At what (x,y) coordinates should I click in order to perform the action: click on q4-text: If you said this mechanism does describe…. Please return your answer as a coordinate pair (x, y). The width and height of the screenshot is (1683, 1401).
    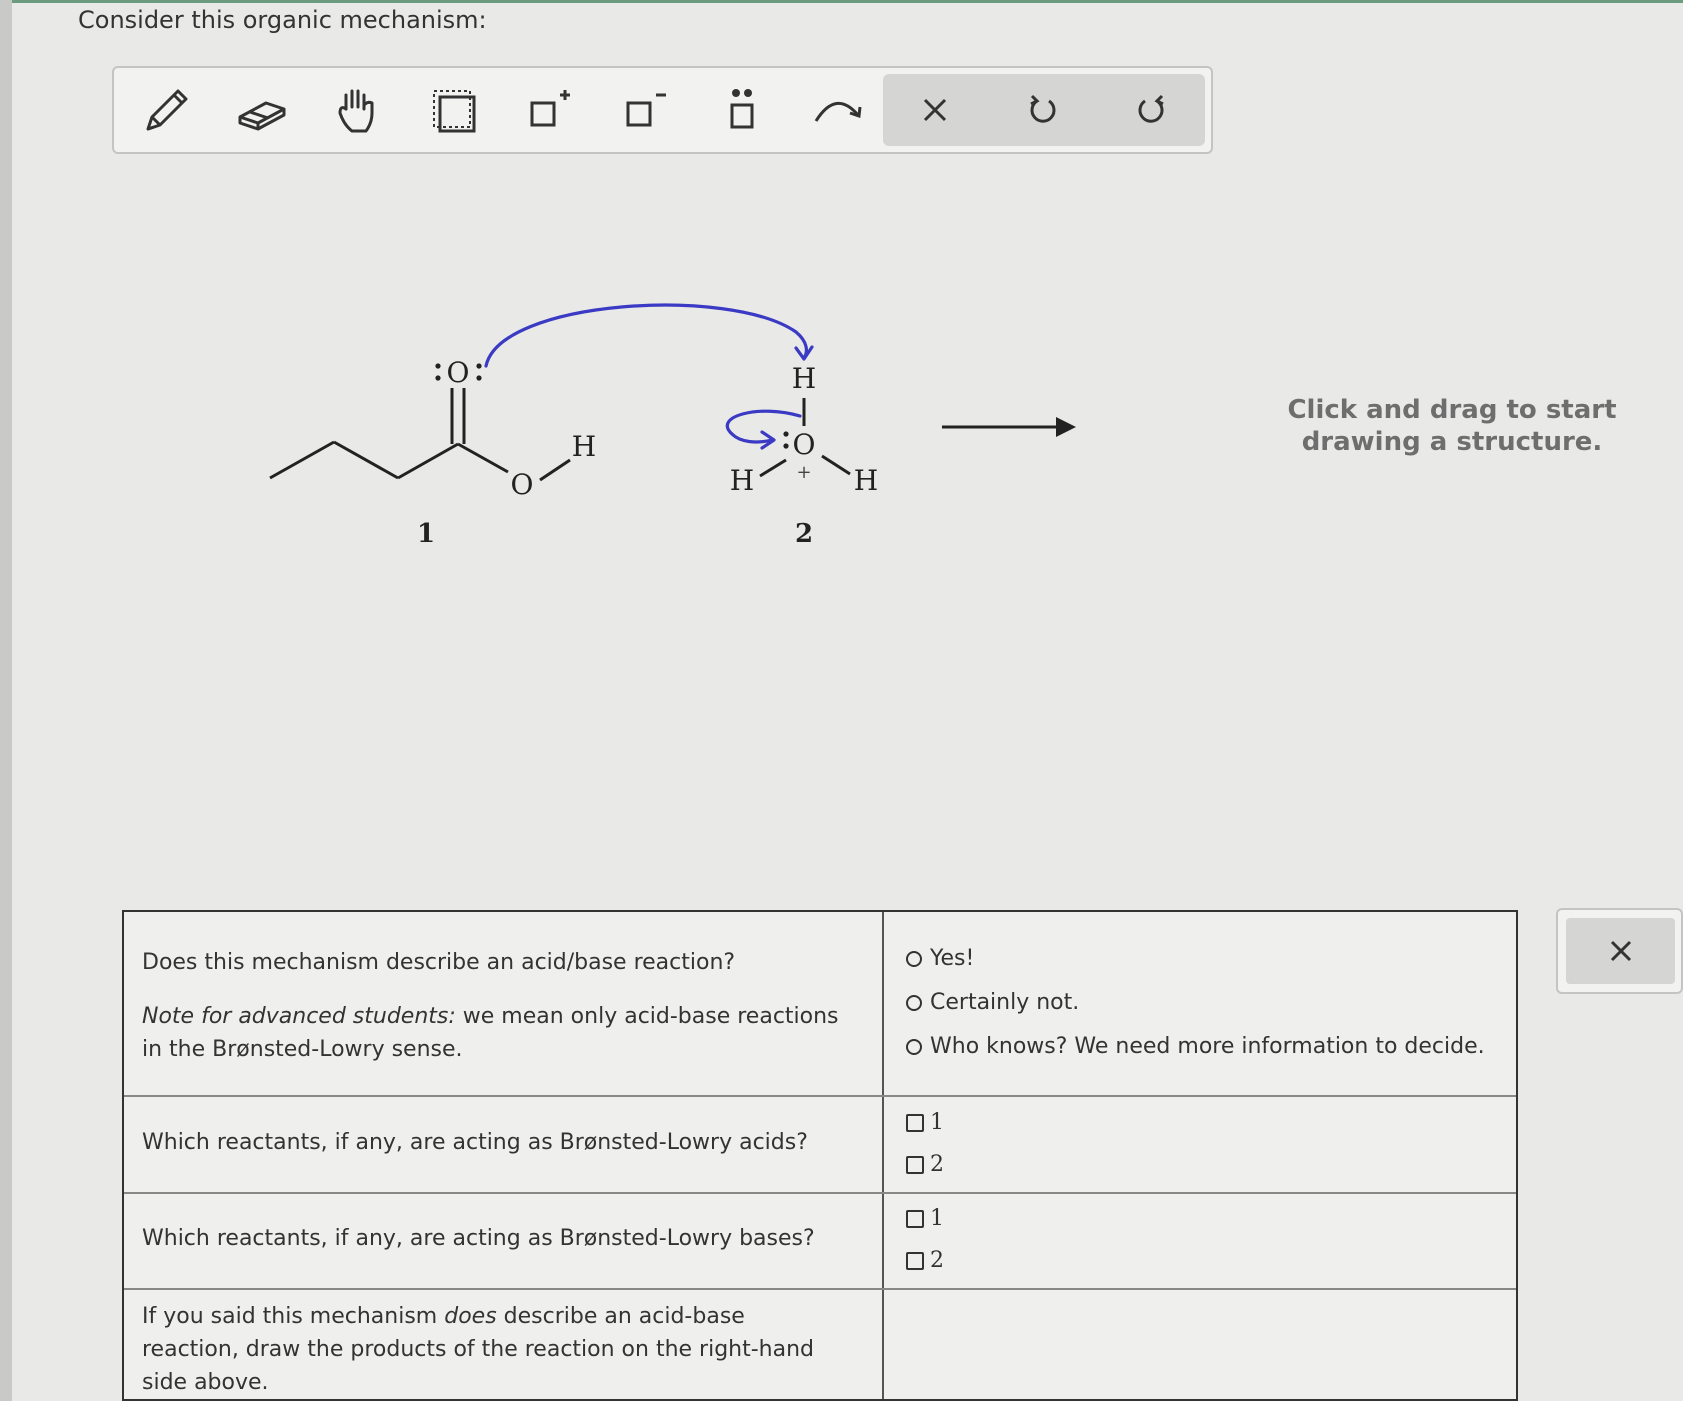
    Looking at the image, I should click on (492, 1349).